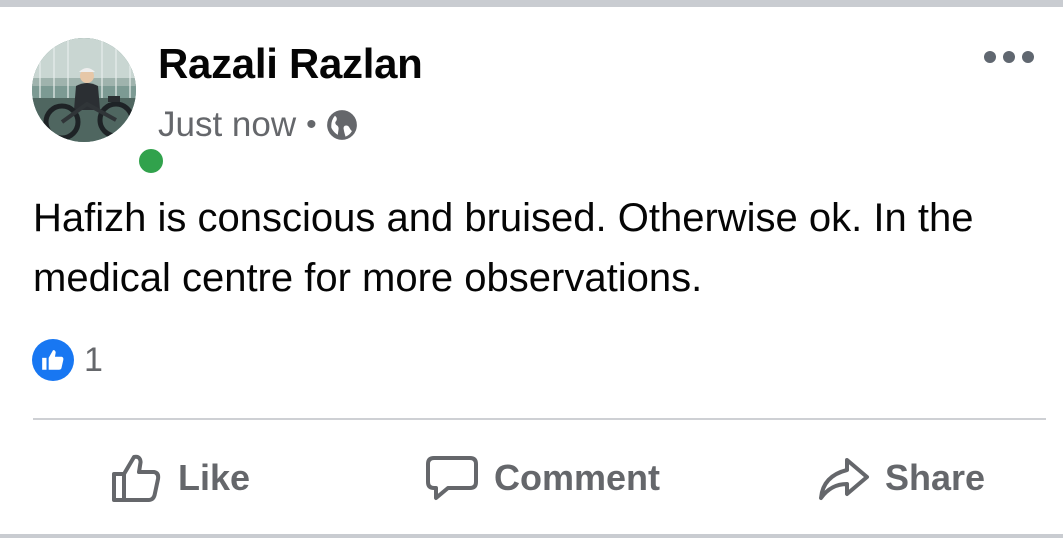 This screenshot has width=1063, height=538. I want to click on like-button: Like, so click(179, 478).